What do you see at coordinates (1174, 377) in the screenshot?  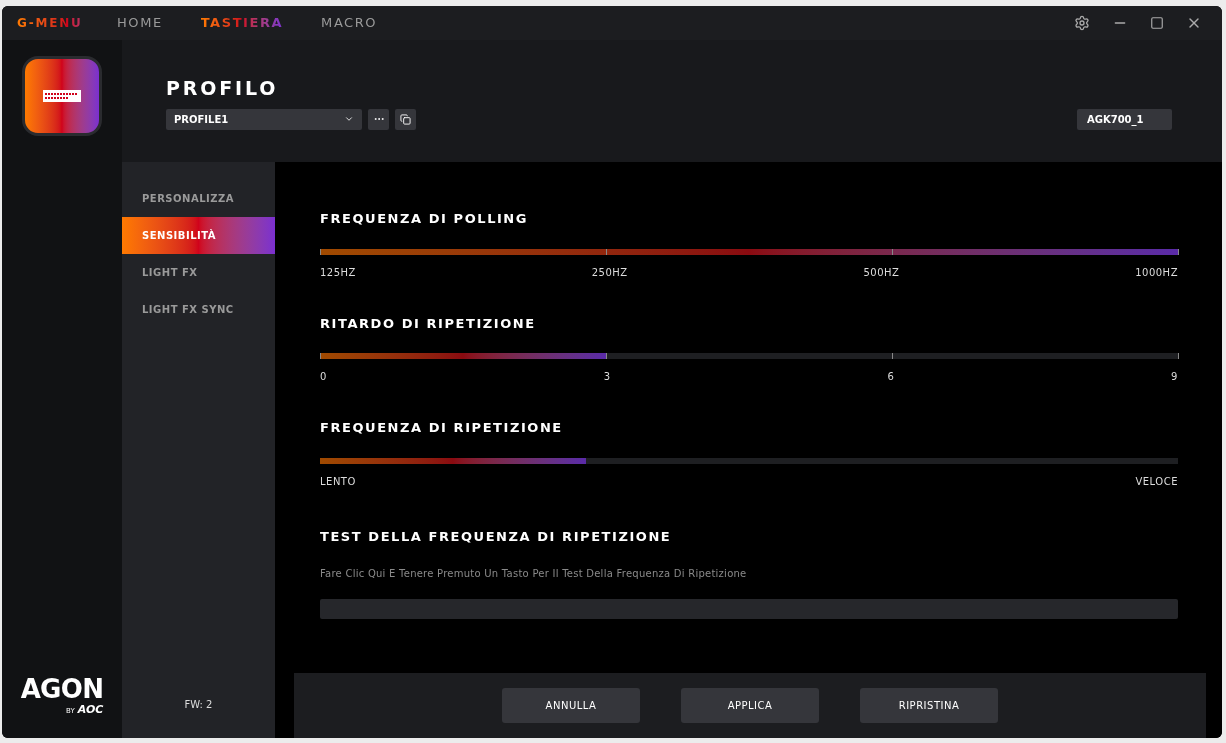 I see `slider-label: 9` at bounding box center [1174, 377].